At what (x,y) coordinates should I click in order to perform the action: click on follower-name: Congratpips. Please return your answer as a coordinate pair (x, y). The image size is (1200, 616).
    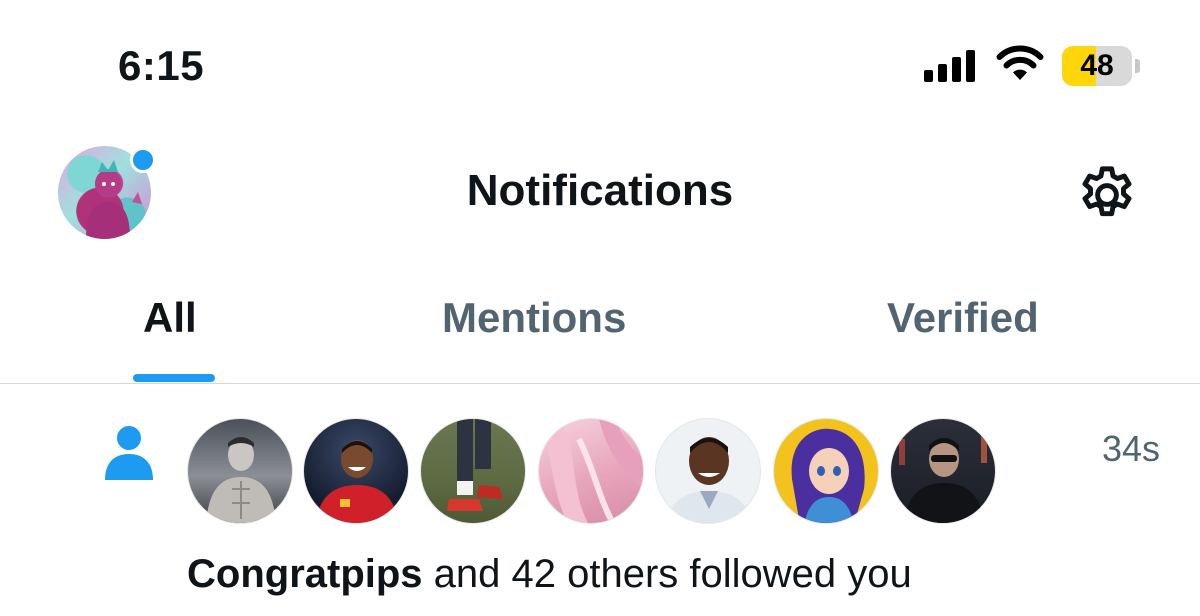
    Looking at the image, I should click on (305, 574).